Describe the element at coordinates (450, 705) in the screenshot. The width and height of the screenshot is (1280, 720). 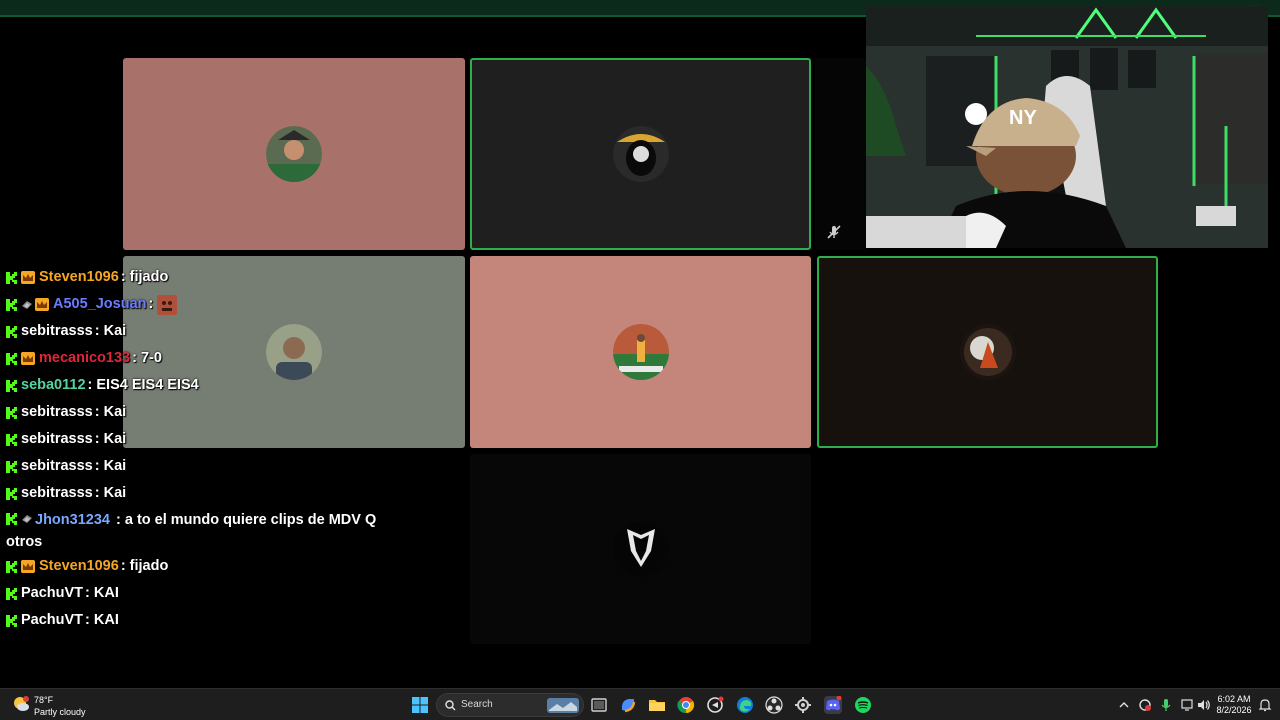
I see `search-icon` at that location.